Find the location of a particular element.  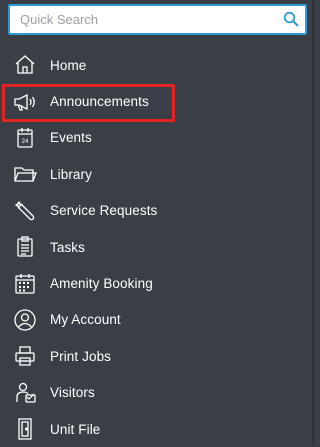

sidebar-item-tasks: Tasks is located at coordinates (157, 247).